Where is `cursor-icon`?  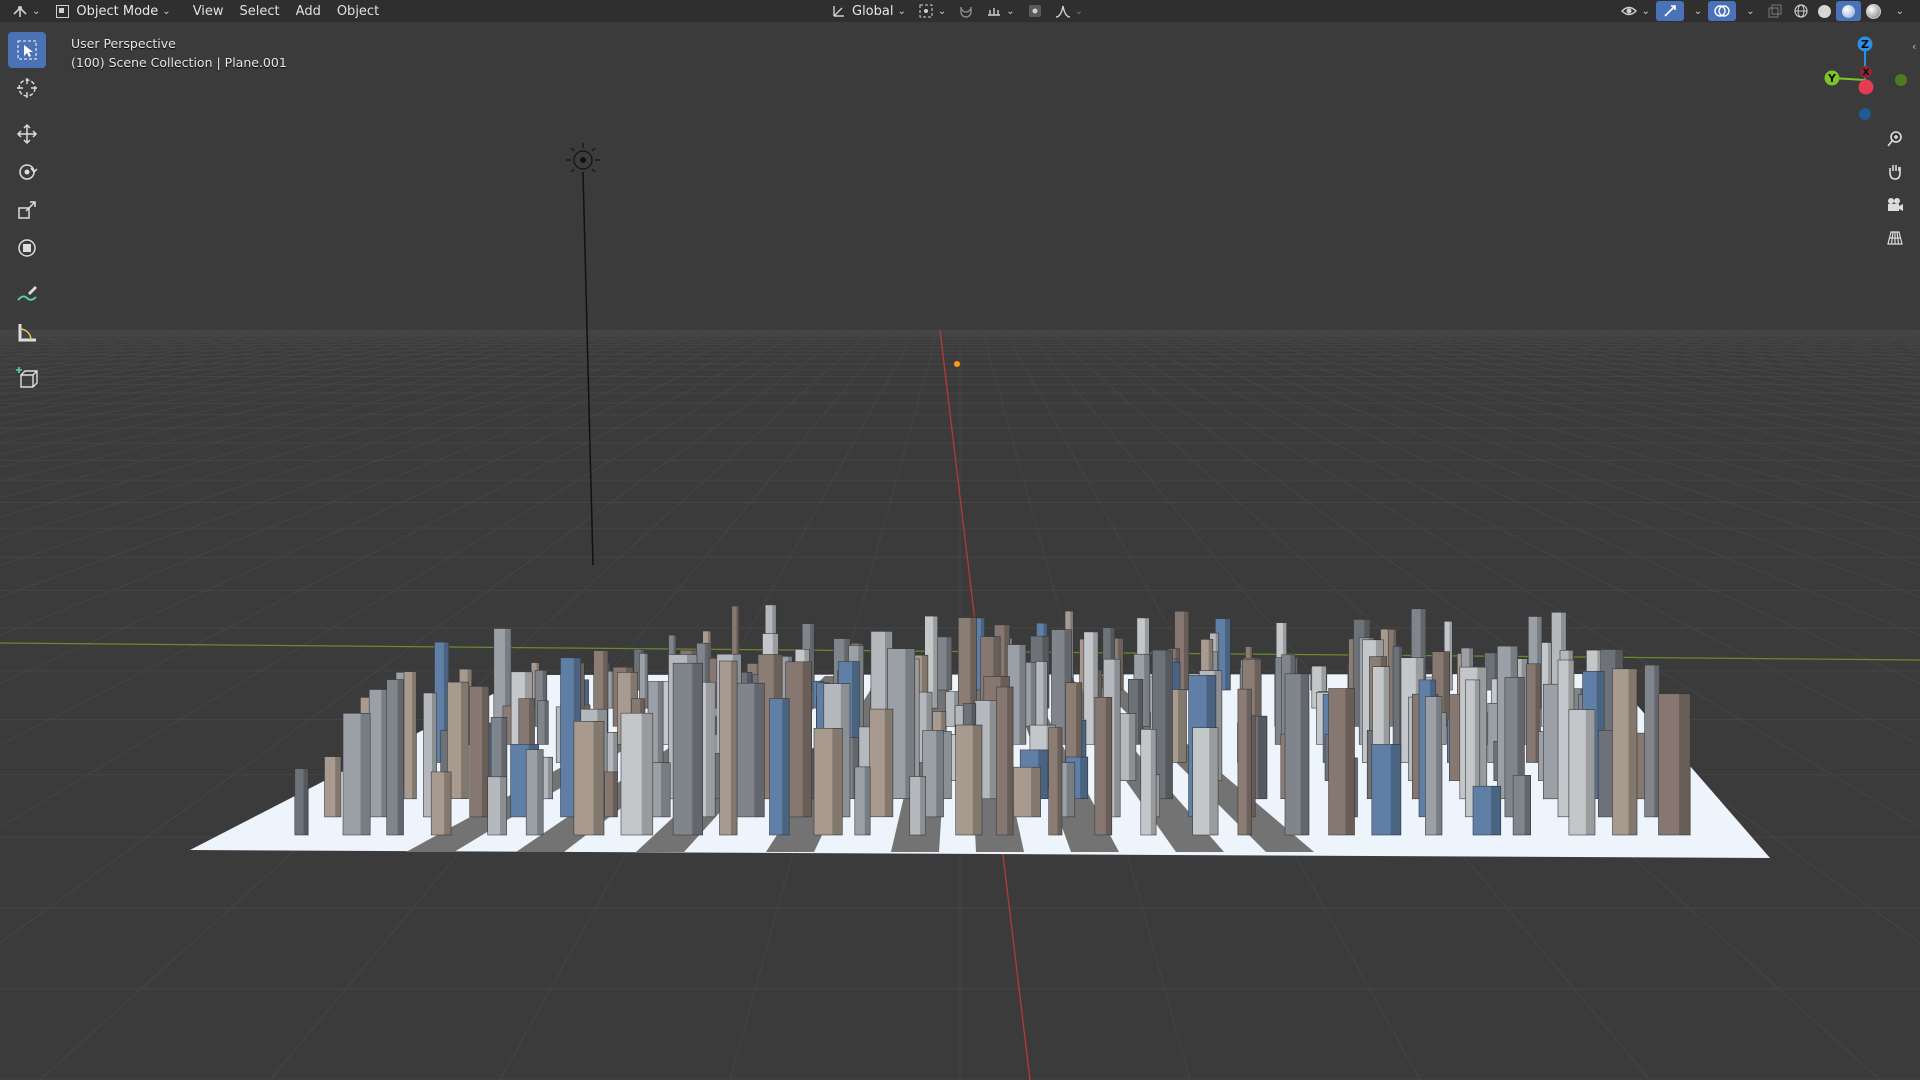
cursor-icon is located at coordinates (27, 88).